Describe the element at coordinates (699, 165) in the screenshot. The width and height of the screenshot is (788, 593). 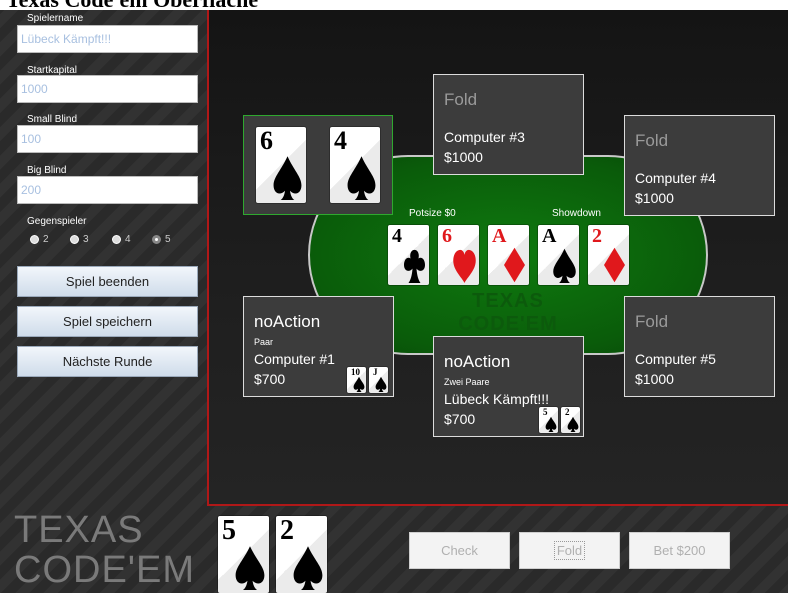
I see `player-box-computer-4: Fold Computer #4 $1000` at that location.